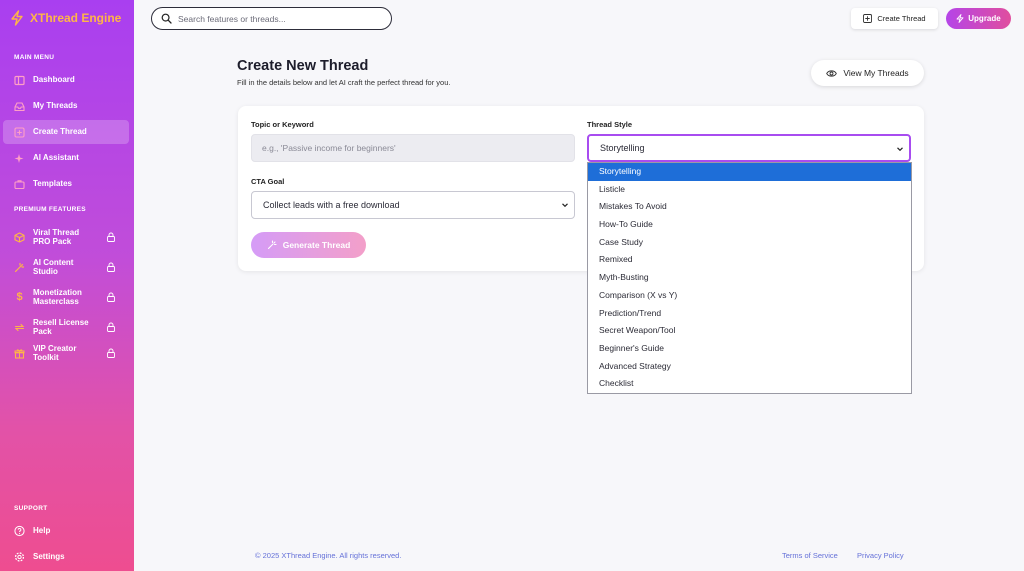  Describe the element at coordinates (901, 18) in the screenshot. I see `create-thread-label: Create Thread` at that location.